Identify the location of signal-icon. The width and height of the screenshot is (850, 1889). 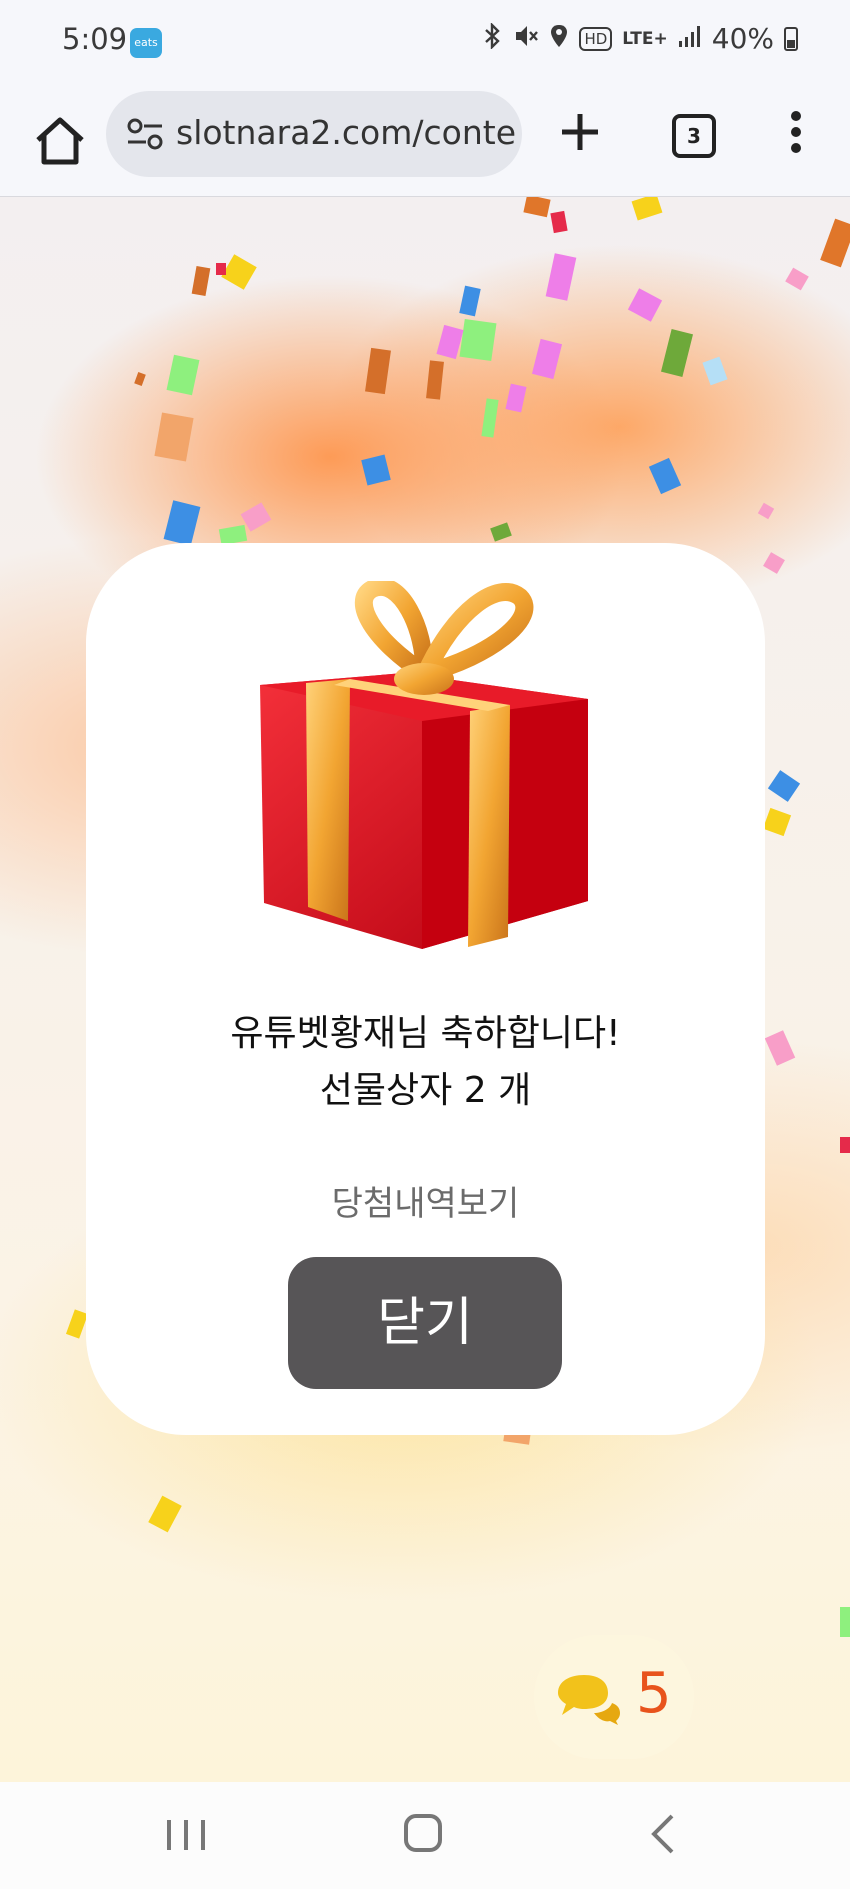
(690, 39).